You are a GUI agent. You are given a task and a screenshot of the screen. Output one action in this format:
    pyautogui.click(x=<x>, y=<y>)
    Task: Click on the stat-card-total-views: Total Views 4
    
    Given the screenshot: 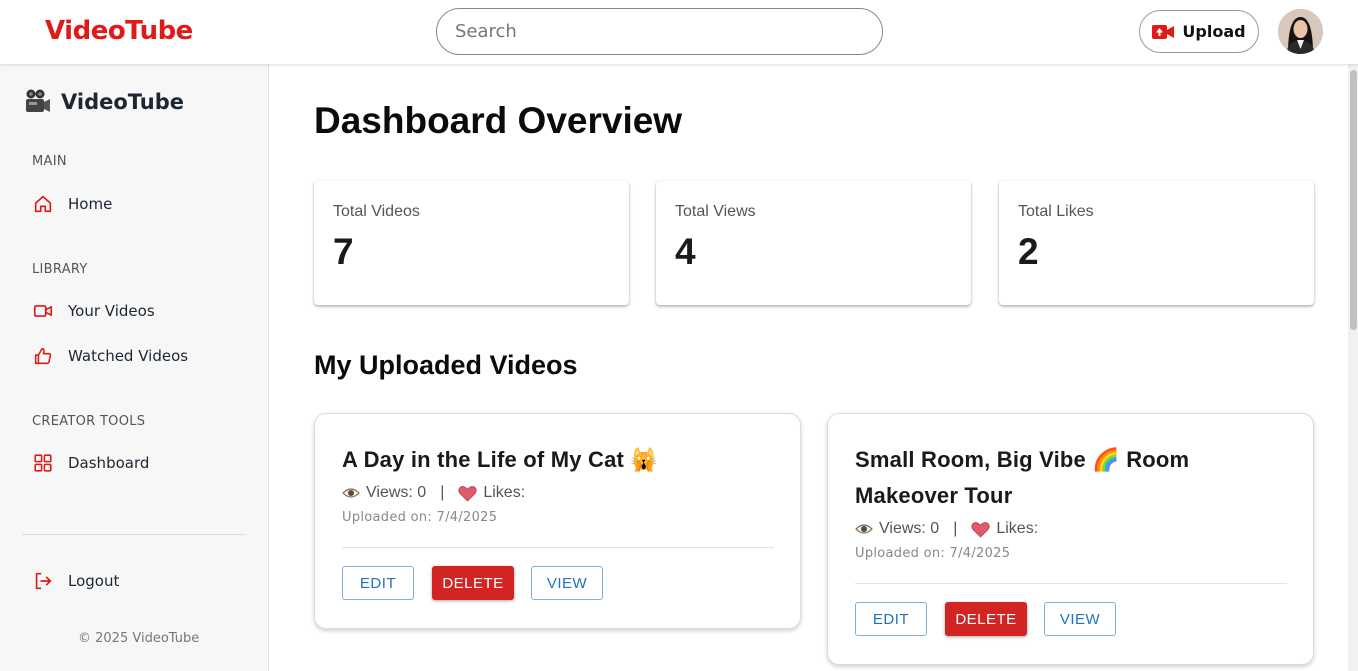 What is the action you would take?
    pyautogui.click(x=813, y=243)
    